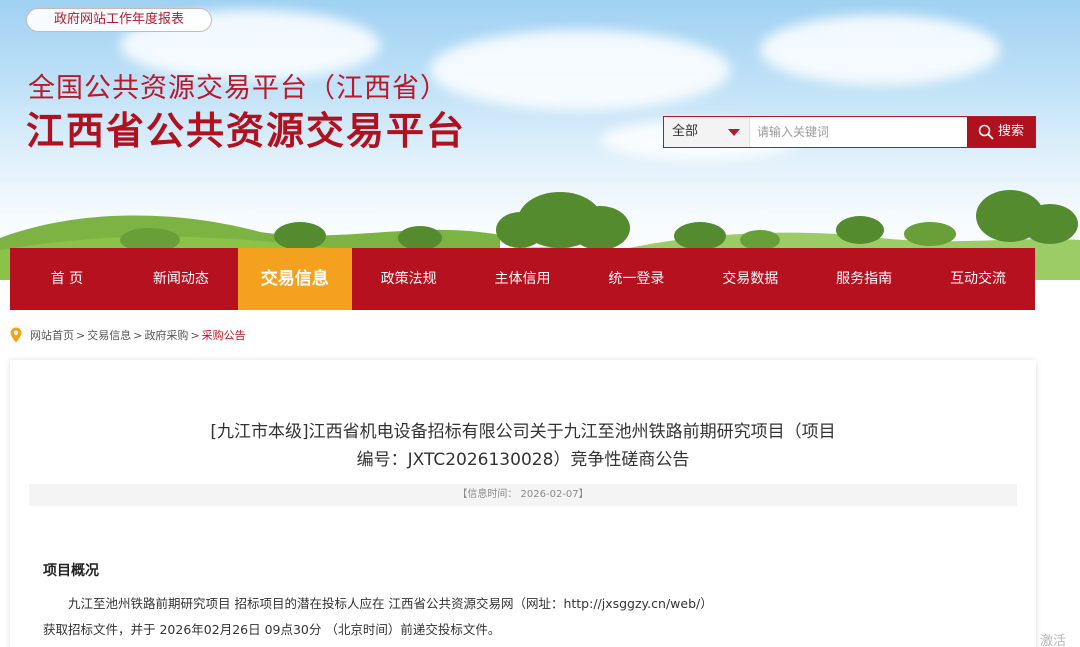 Image resolution: width=1080 pixels, height=647 pixels. I want to click on nav-item-interaction: 互动交流, so click(978, 279).